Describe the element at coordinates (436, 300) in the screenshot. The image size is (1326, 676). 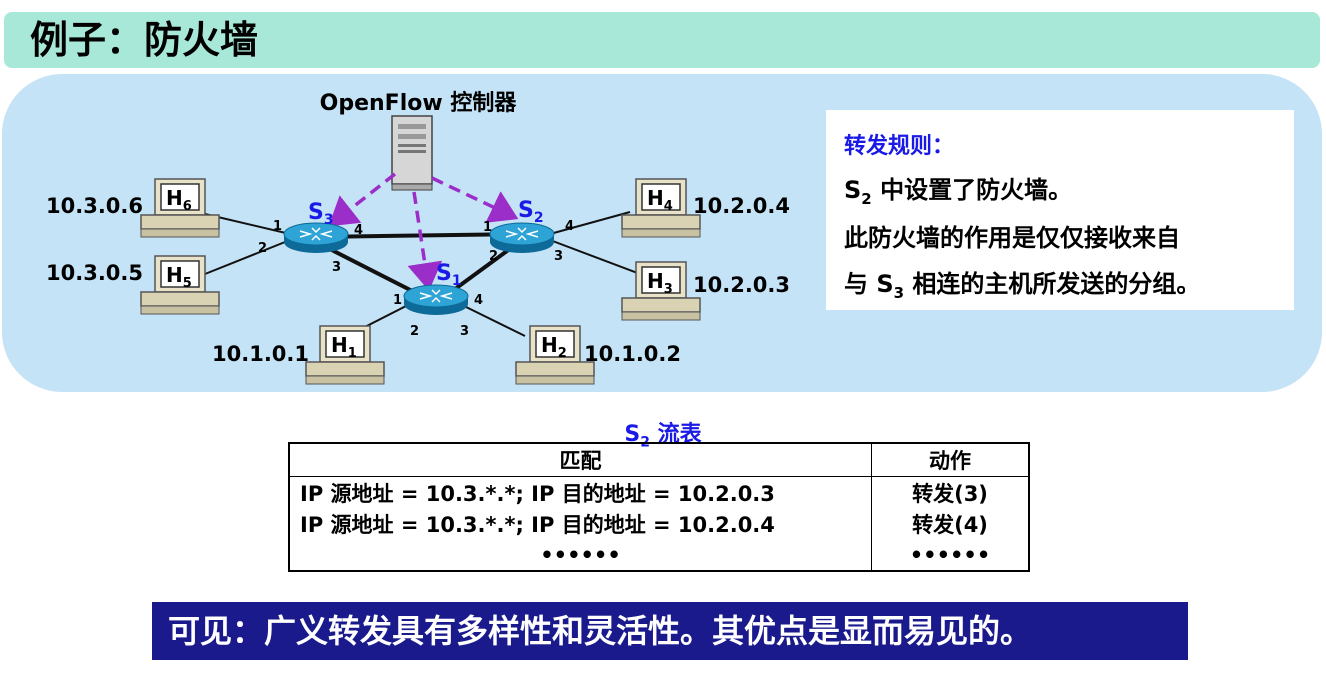
I see `switch-s1-icon` at that location.